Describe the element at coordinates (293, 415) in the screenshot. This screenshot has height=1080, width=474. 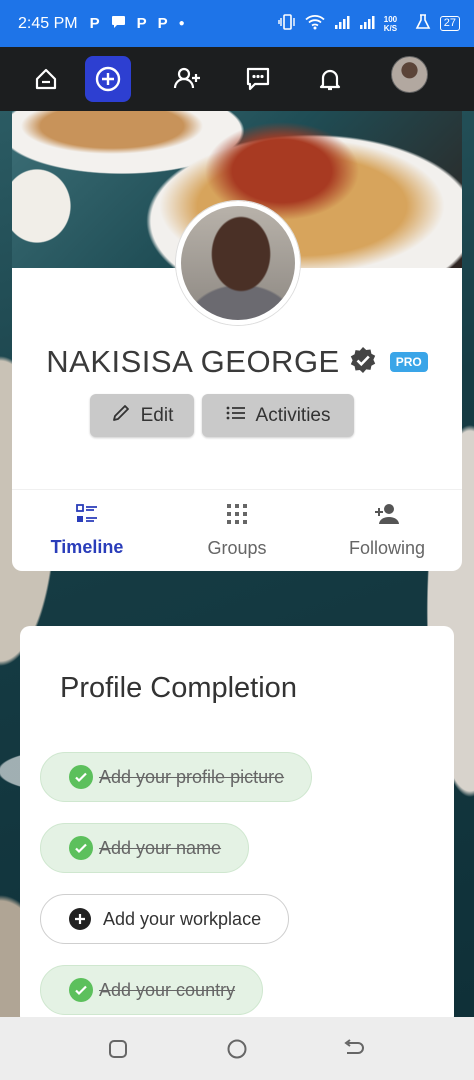
I see `activities-label: Activities` at that location.